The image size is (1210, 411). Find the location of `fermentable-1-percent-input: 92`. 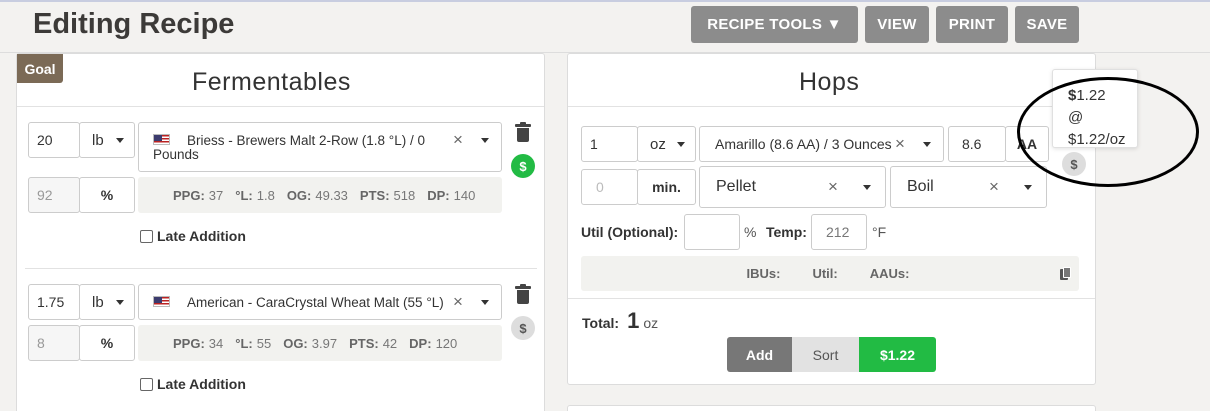

fermentable-1-percent-input: 92 is located at coordinates (54, 195).